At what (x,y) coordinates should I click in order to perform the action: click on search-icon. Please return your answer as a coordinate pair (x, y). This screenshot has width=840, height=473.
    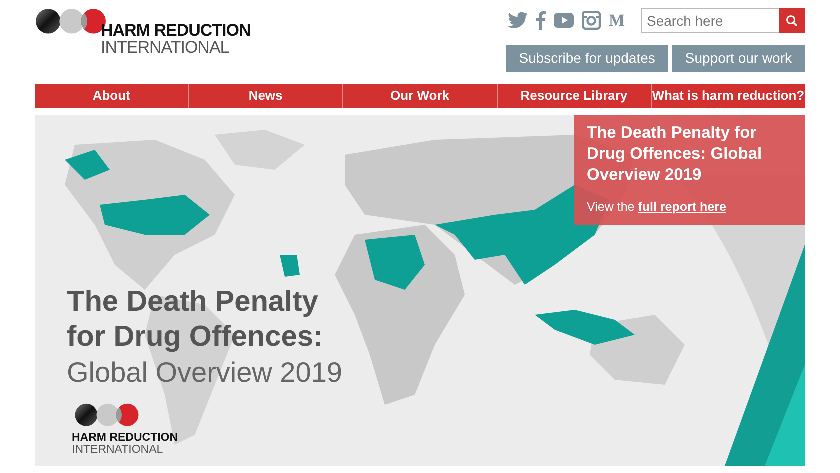
    Looking at the image, I should click on (792, 20).